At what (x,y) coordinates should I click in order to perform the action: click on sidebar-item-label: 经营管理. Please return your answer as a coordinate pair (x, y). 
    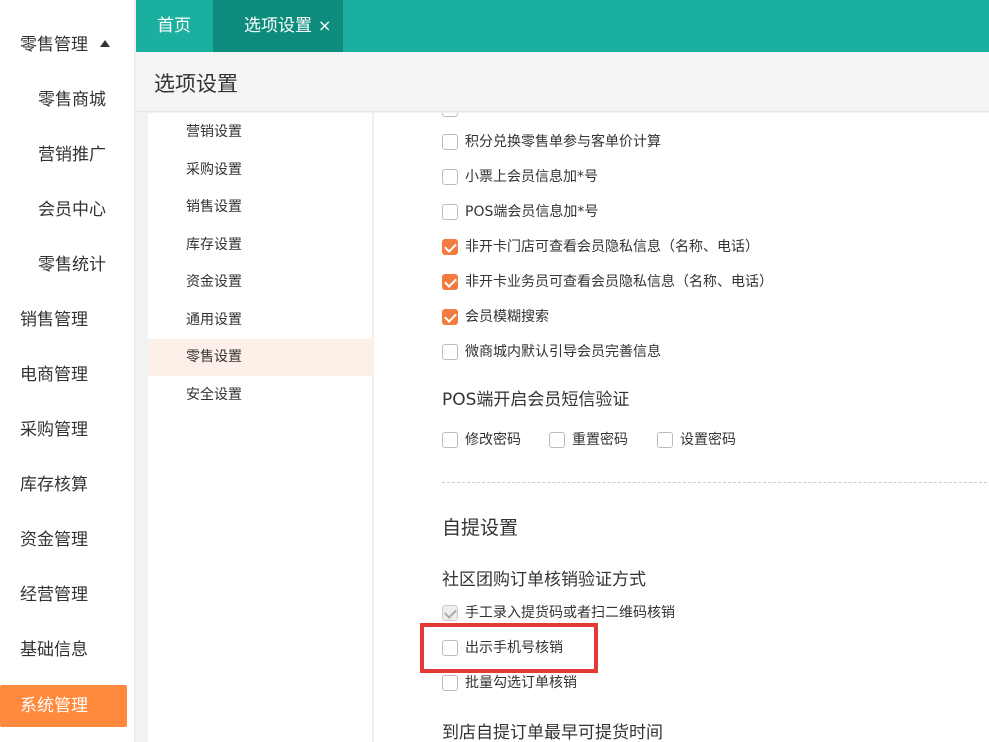
    Looking at the image, I should click on (54, 595).